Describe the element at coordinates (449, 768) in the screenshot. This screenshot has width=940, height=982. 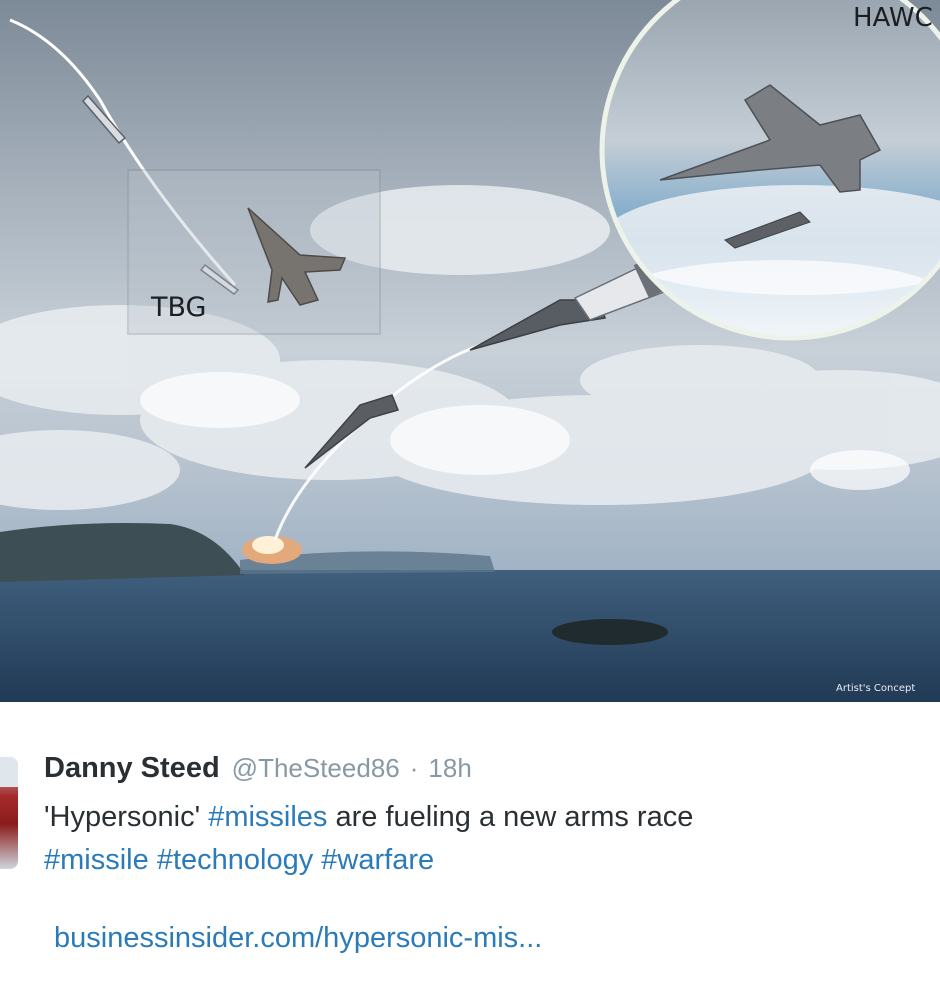
I see `timestamp: 18h` at that location.